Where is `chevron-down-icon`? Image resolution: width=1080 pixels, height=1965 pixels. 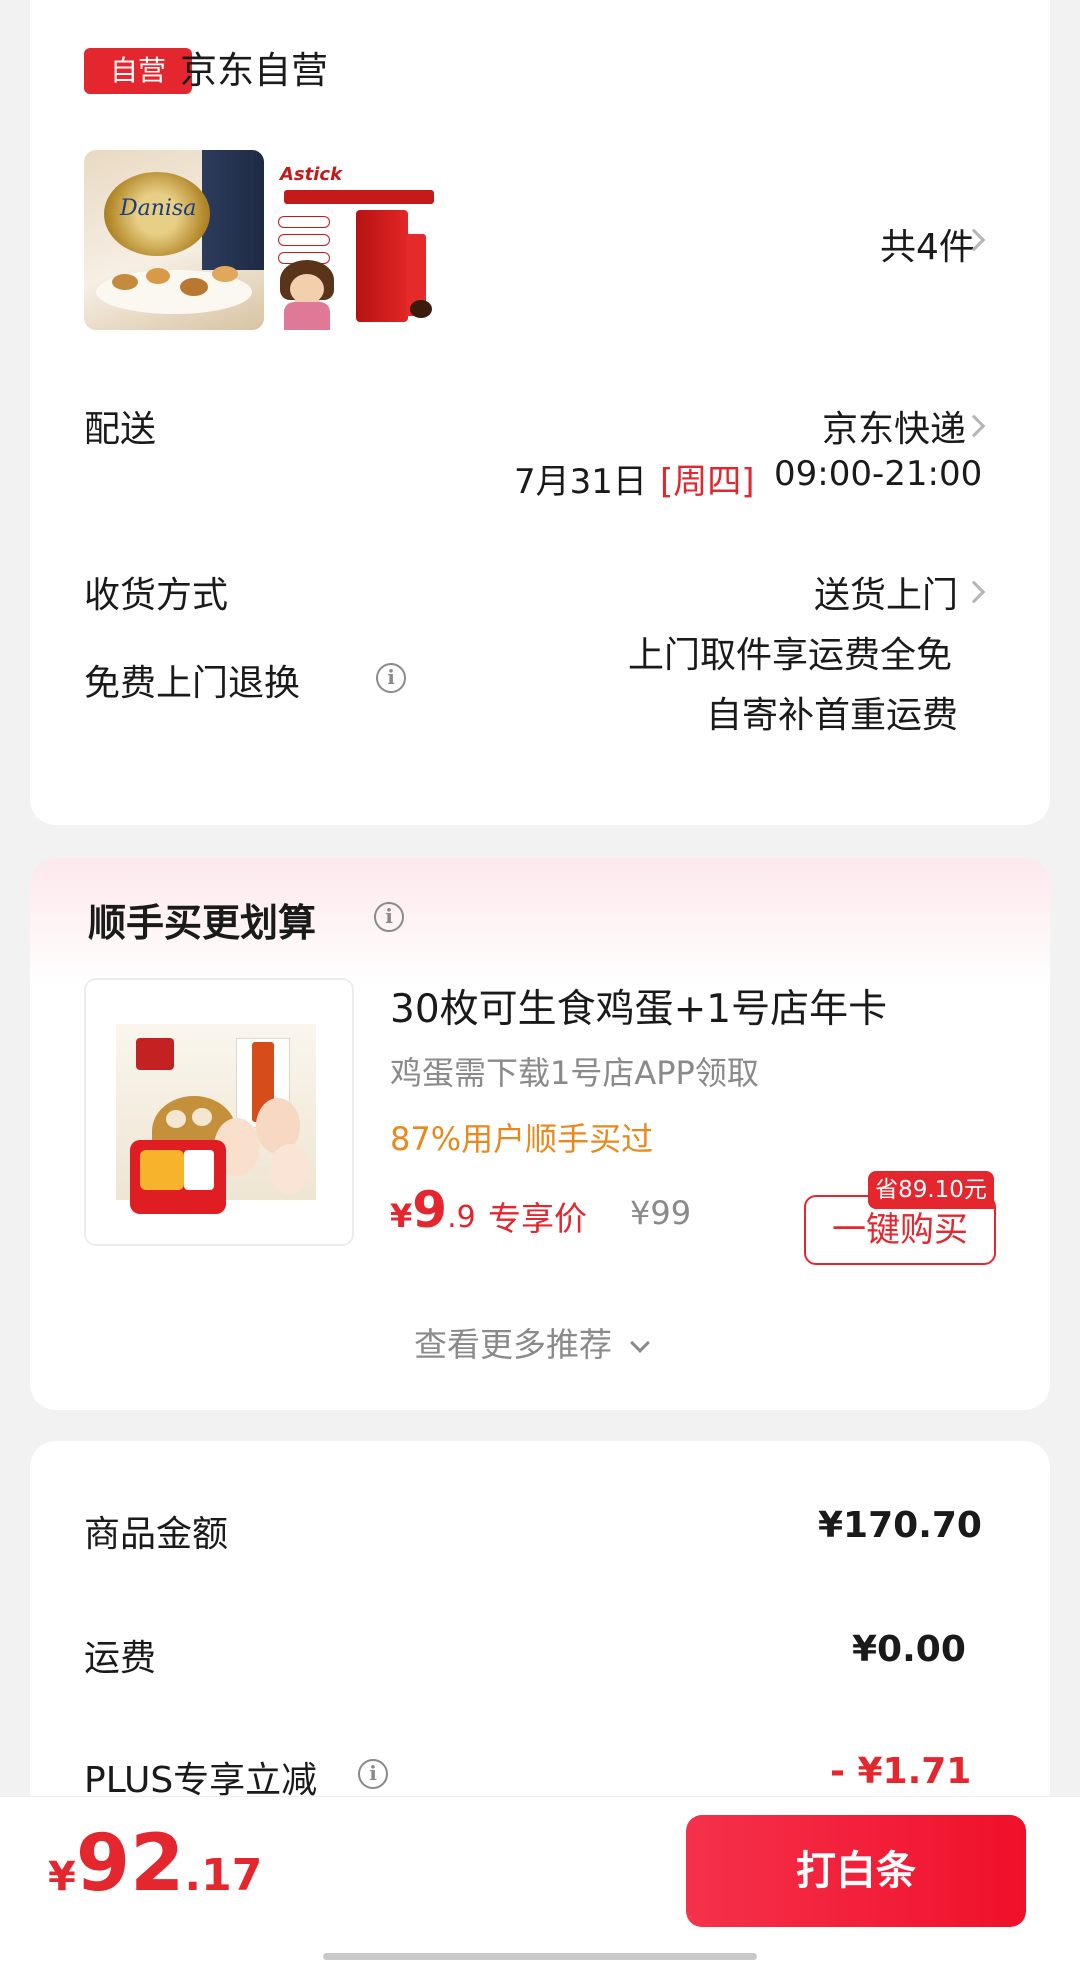
chevron-down-icon is located at coordinates (639, 1343).